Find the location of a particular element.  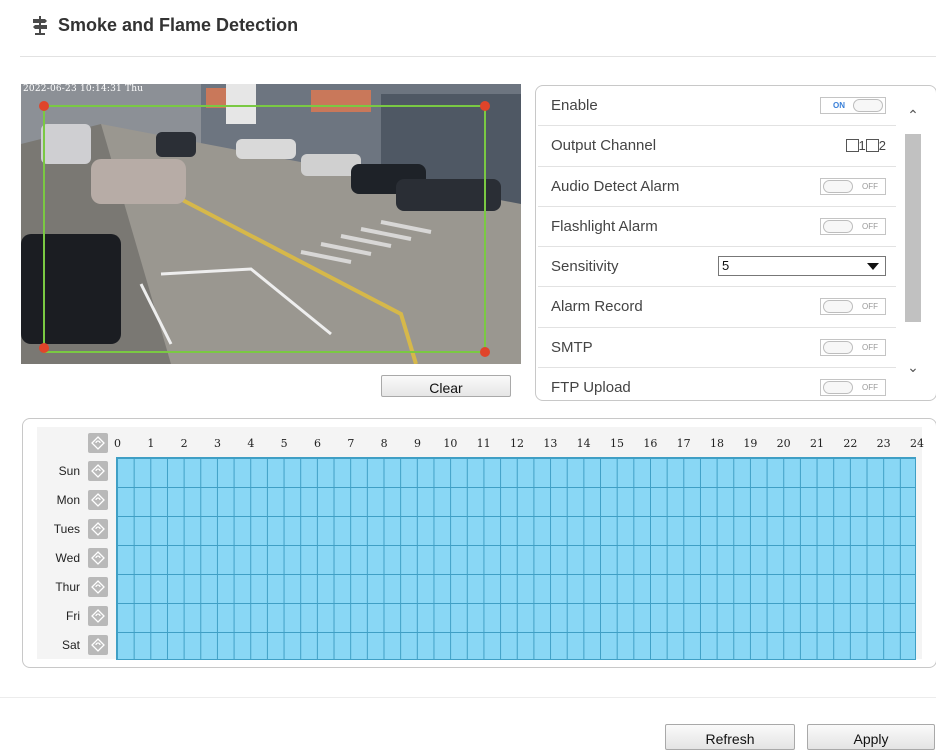

audio-detect-alarm-label: Audio Detect Alarm is located at coordinates (615, 186).